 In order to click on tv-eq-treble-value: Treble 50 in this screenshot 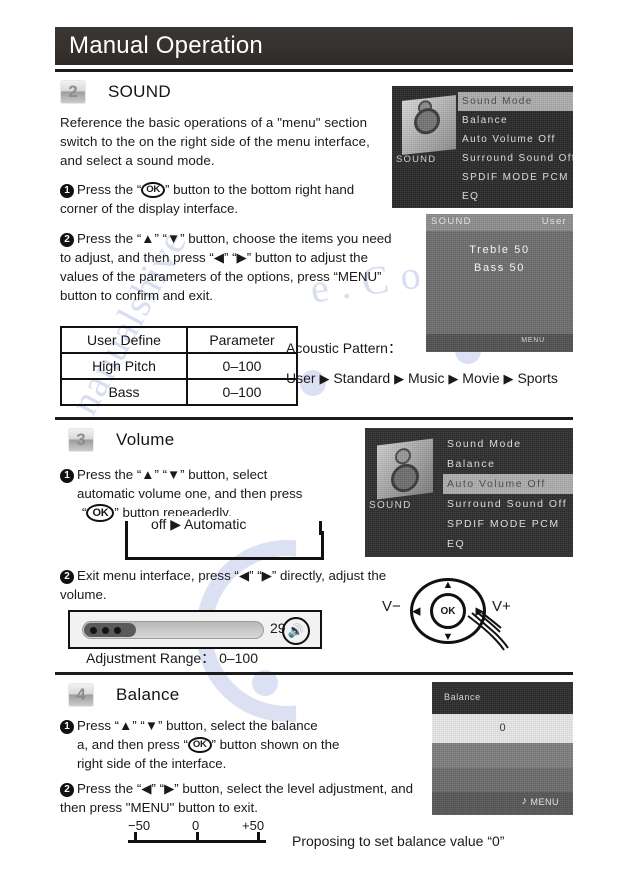, I will do `click(499, 250)`.